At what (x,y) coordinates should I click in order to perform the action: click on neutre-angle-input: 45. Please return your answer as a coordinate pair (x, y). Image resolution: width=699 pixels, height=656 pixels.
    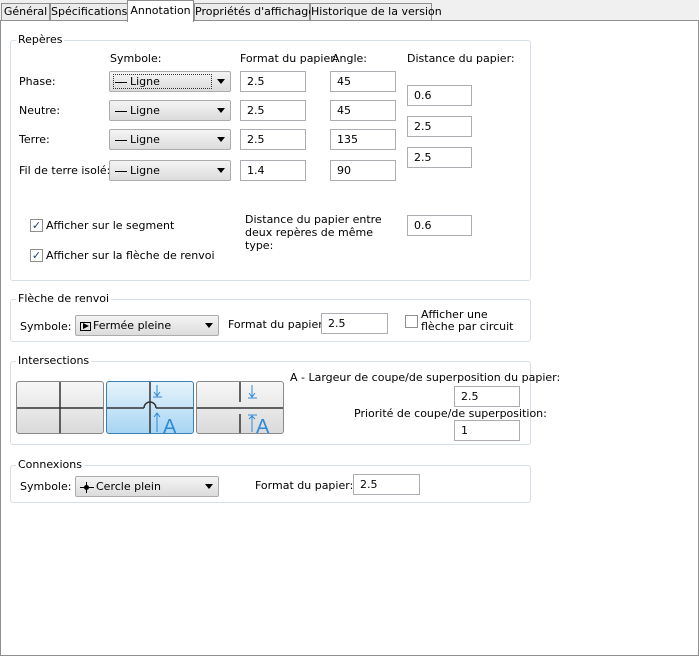
    Looking at the image, I should click on (363, 110).